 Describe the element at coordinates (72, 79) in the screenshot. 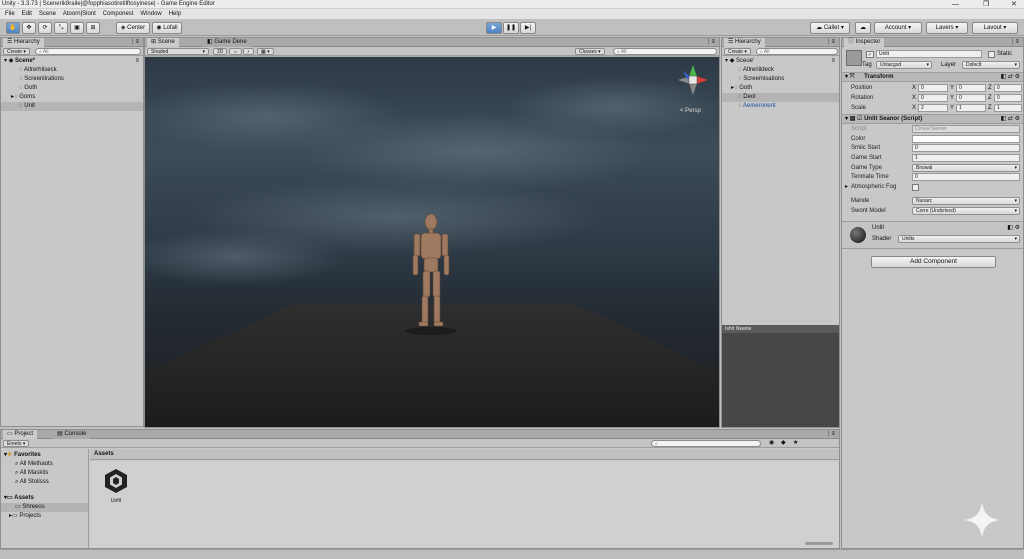

I see `hierarchy-item: ◌ Screenlirations` at that location.